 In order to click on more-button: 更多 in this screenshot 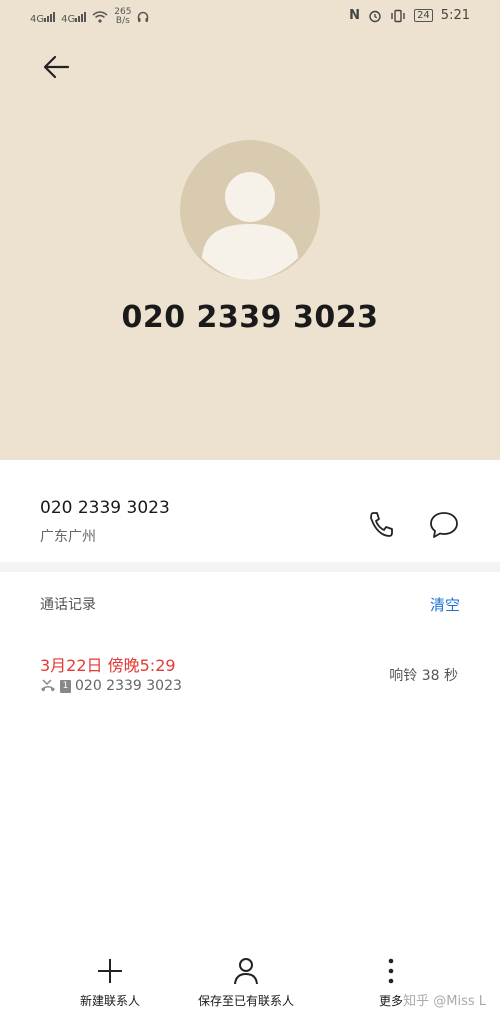, I will do `click(391, 982)`.